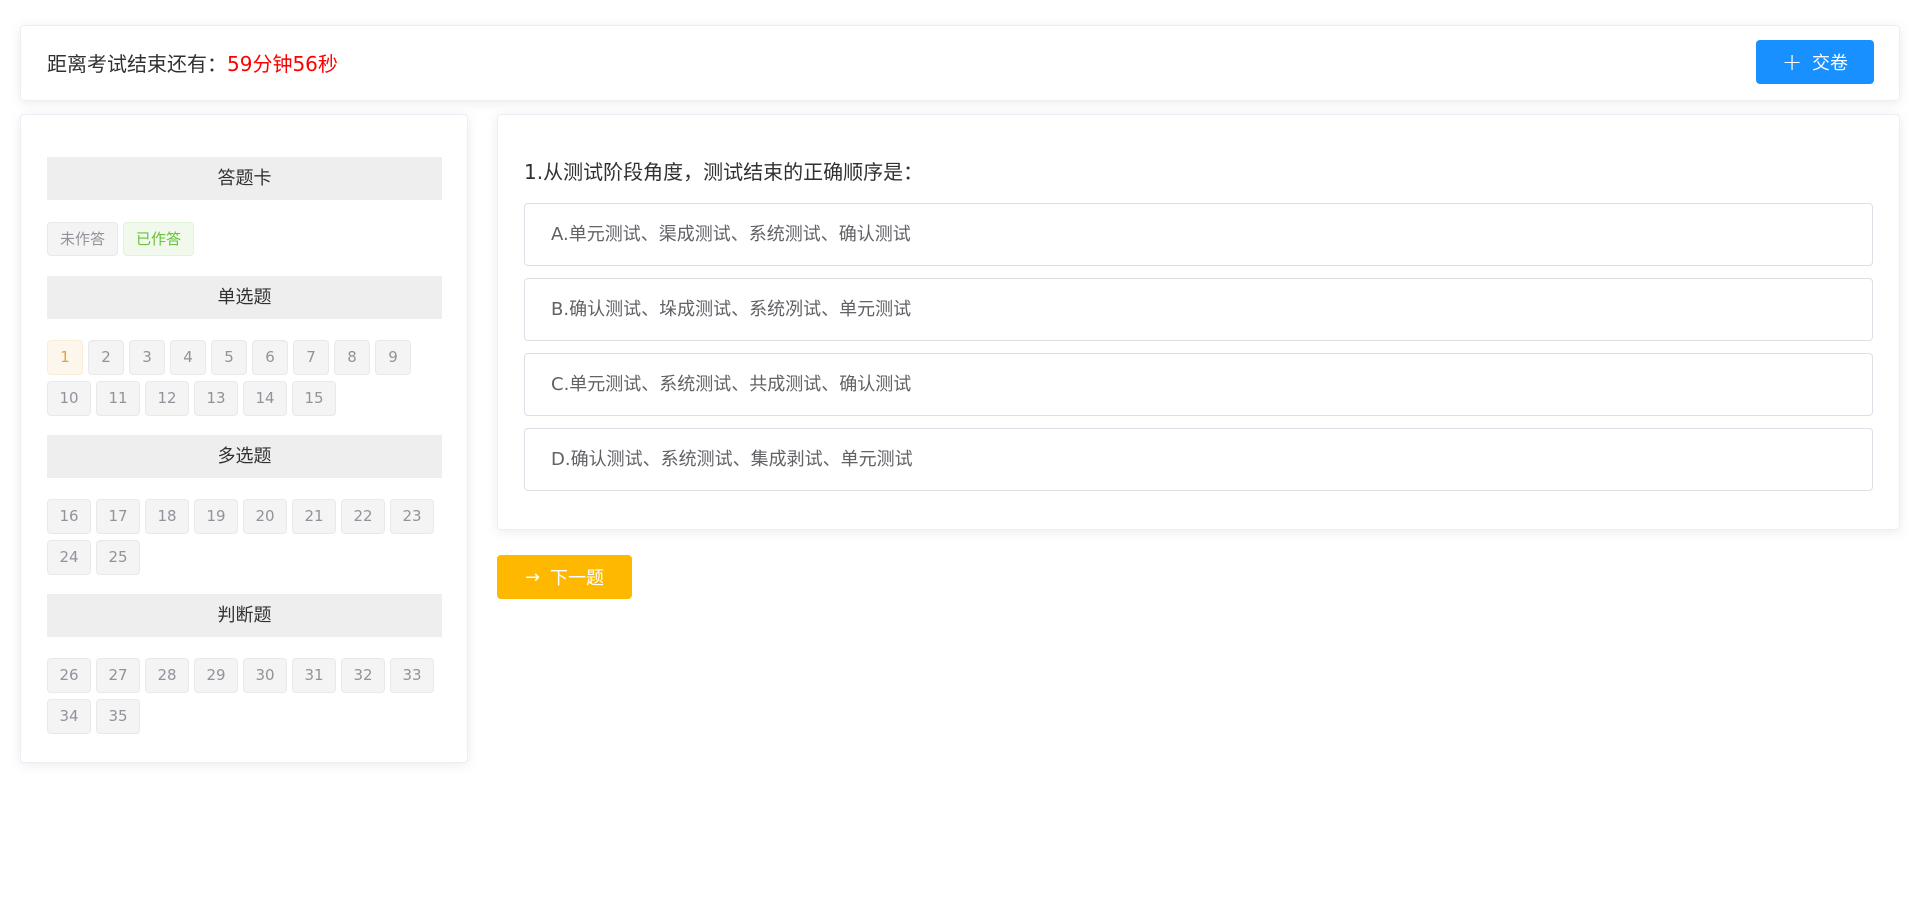 Image resolution: width=1915 pixels, height=900 pixels. I want to click on question-number-button: 5, so click(229, 357).